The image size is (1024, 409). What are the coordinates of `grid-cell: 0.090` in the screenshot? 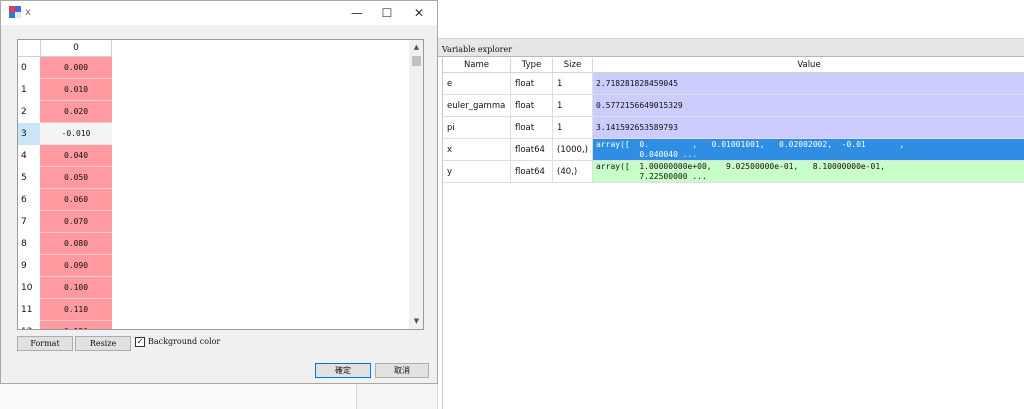 It's located at (76, 266).